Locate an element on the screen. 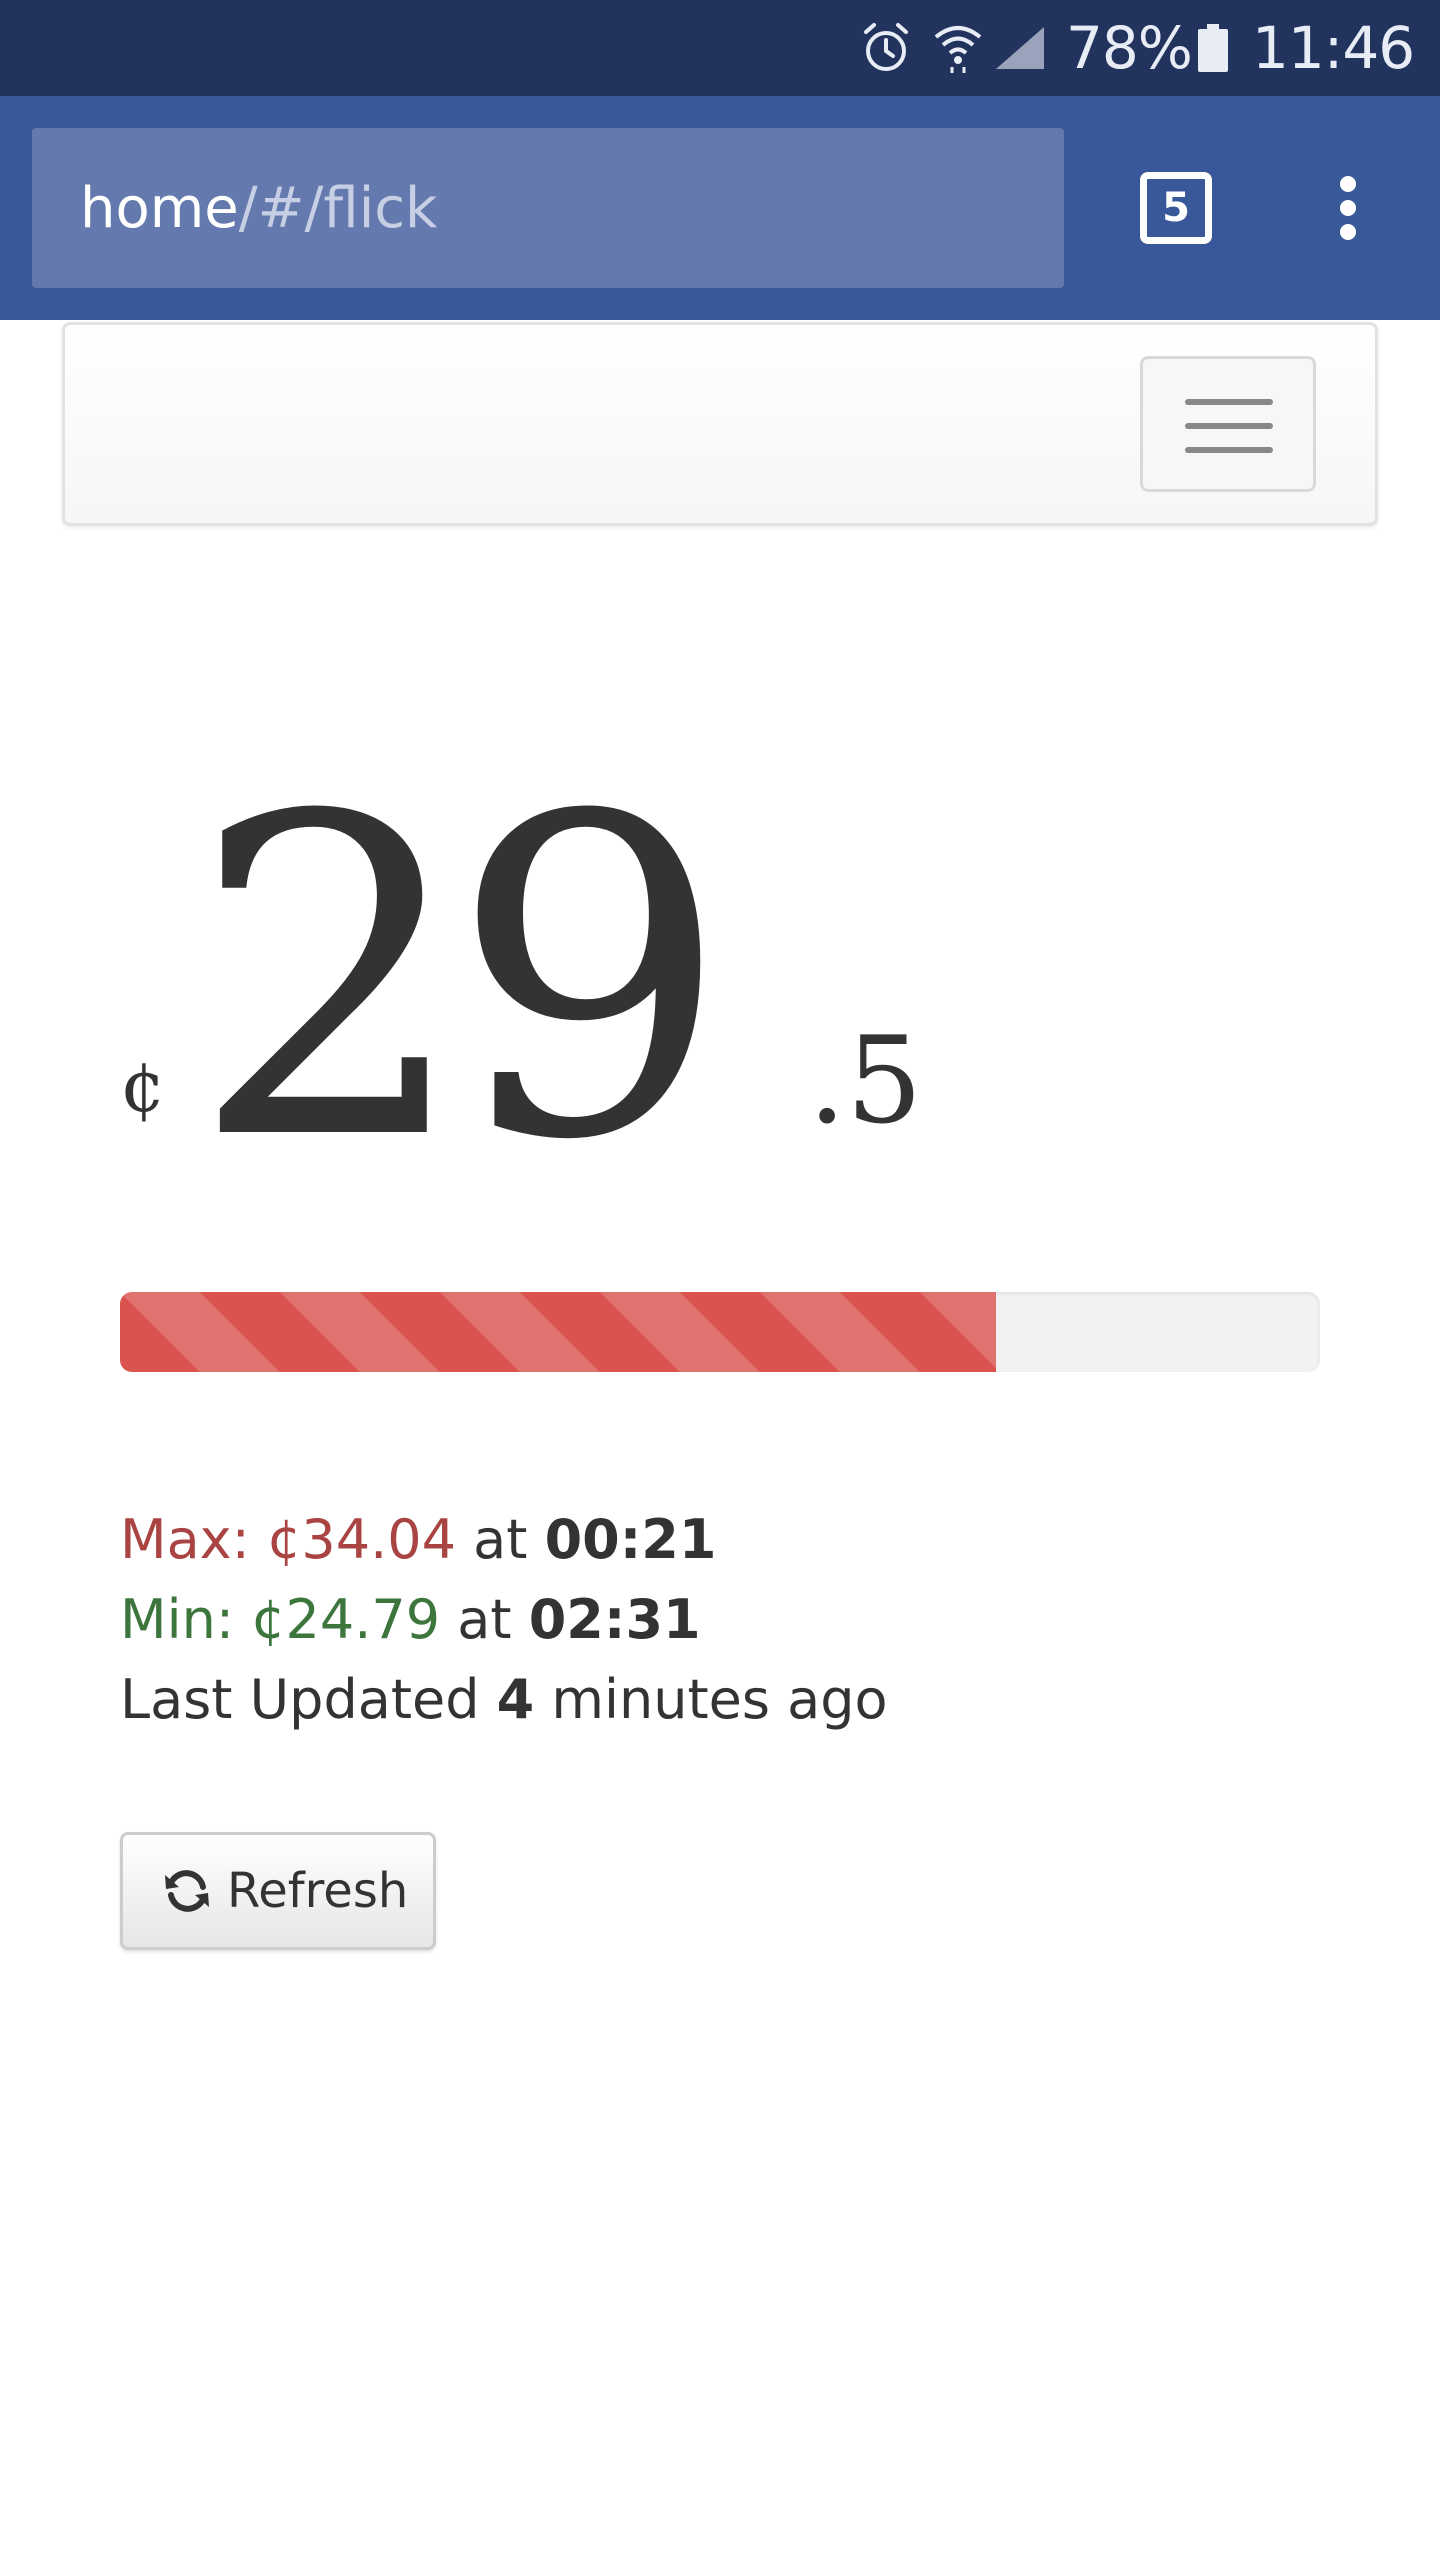 The image size is (1440, 2560). overflow-menu-button is located at coordinates (1348, 208).